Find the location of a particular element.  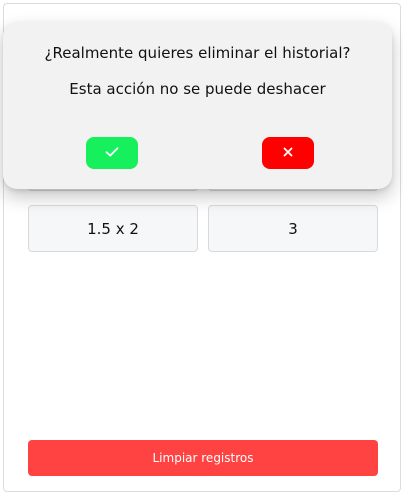

cancel-button is located at coordinates (288, 153).